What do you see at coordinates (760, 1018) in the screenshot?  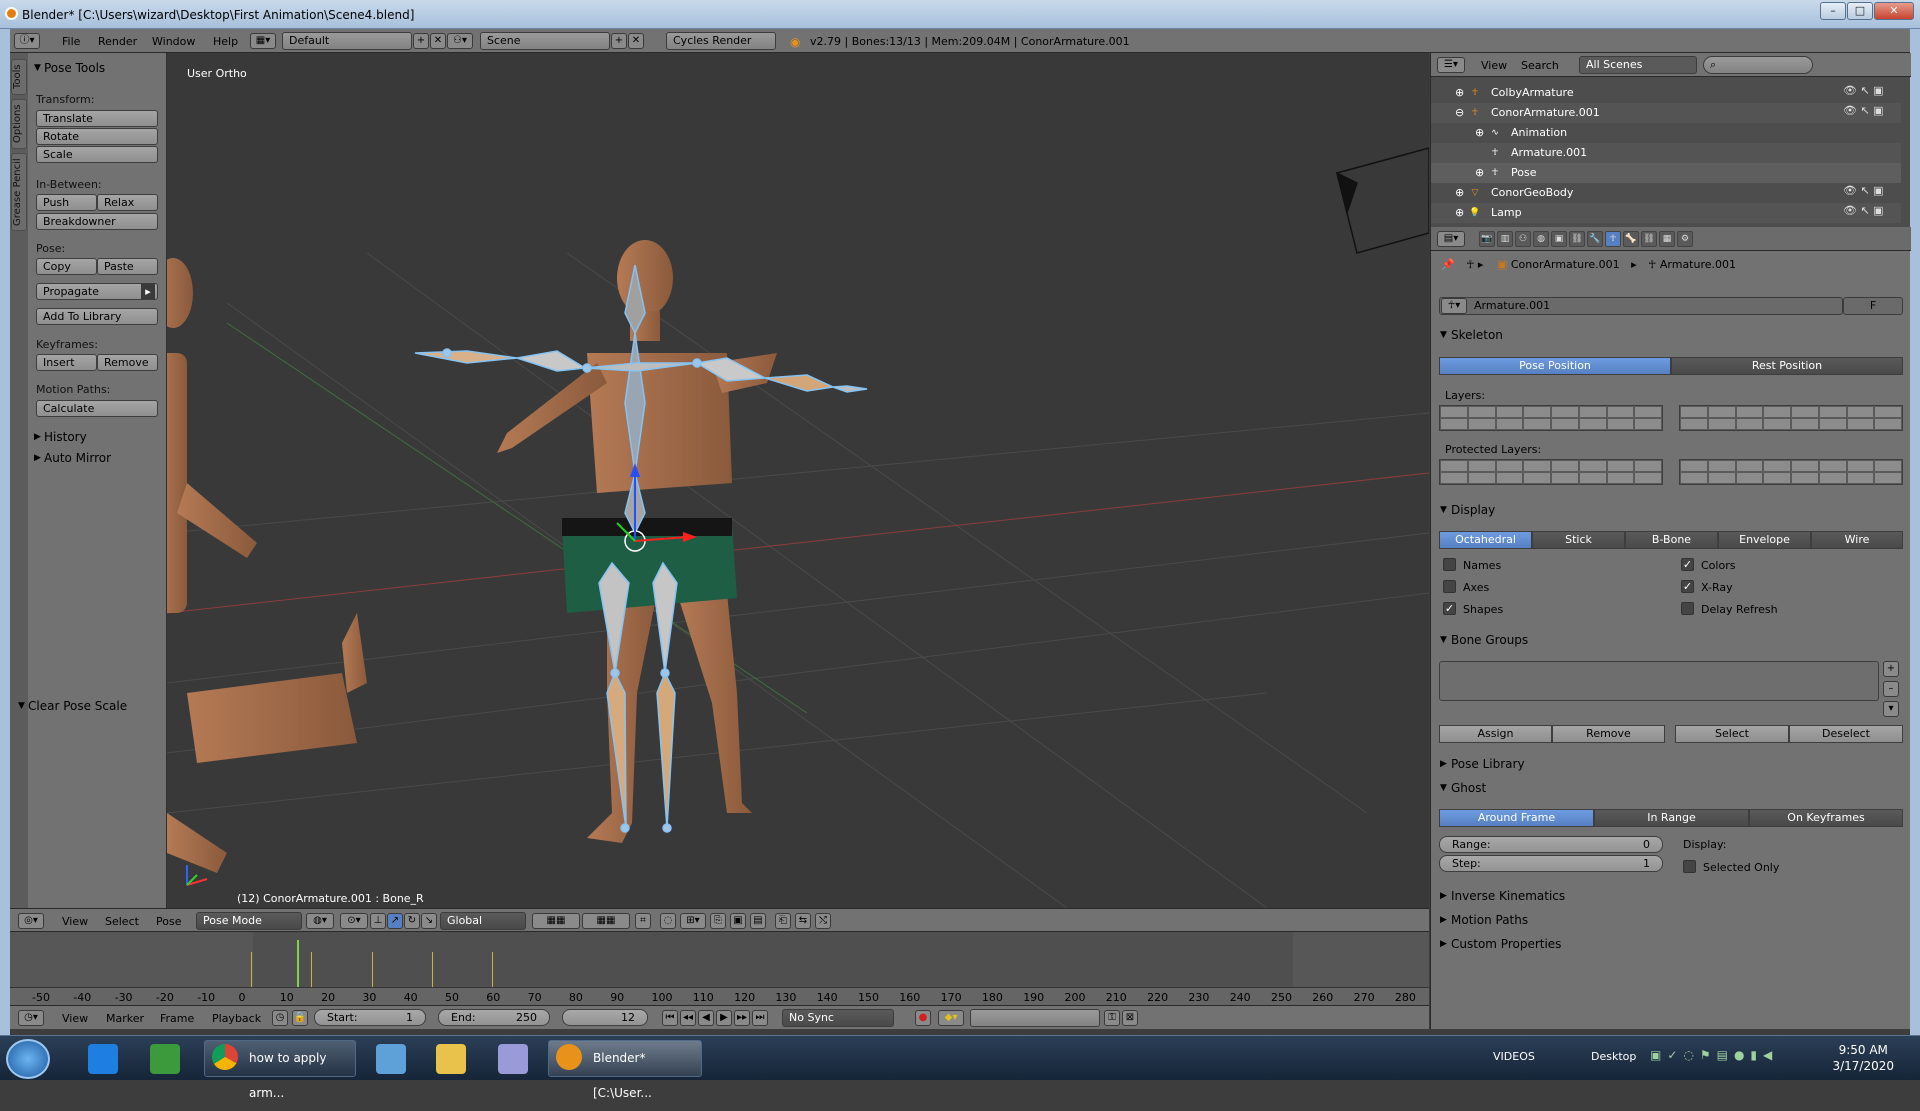 I see `jump-end-icon: ⏭` at bounding box center [760, 1018].